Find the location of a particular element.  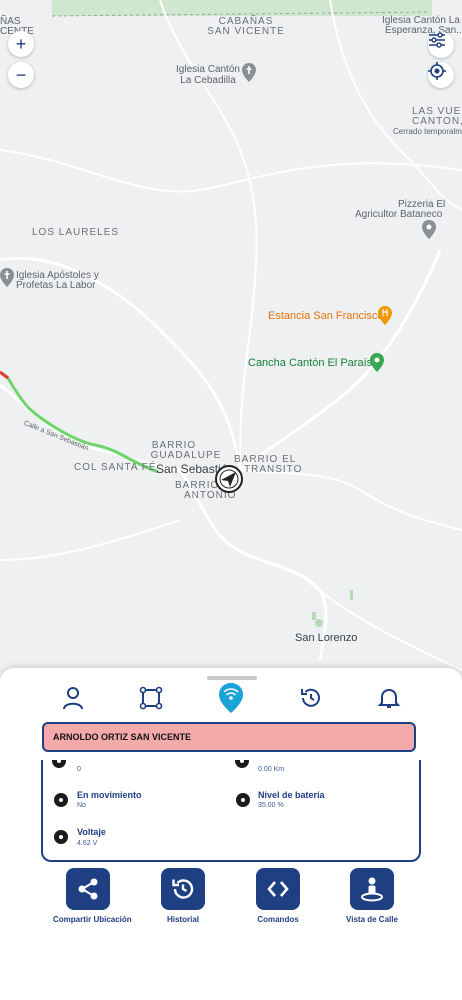

detail-value: 0 is located at coordinates (79, 769).